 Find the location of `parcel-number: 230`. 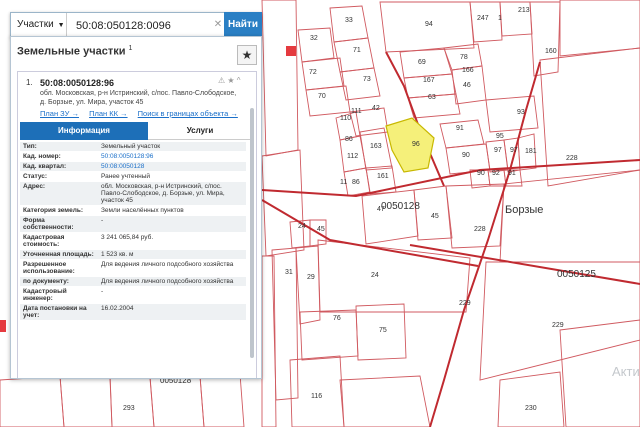

parcel-number: 230 is located at coordinates (531, 408).